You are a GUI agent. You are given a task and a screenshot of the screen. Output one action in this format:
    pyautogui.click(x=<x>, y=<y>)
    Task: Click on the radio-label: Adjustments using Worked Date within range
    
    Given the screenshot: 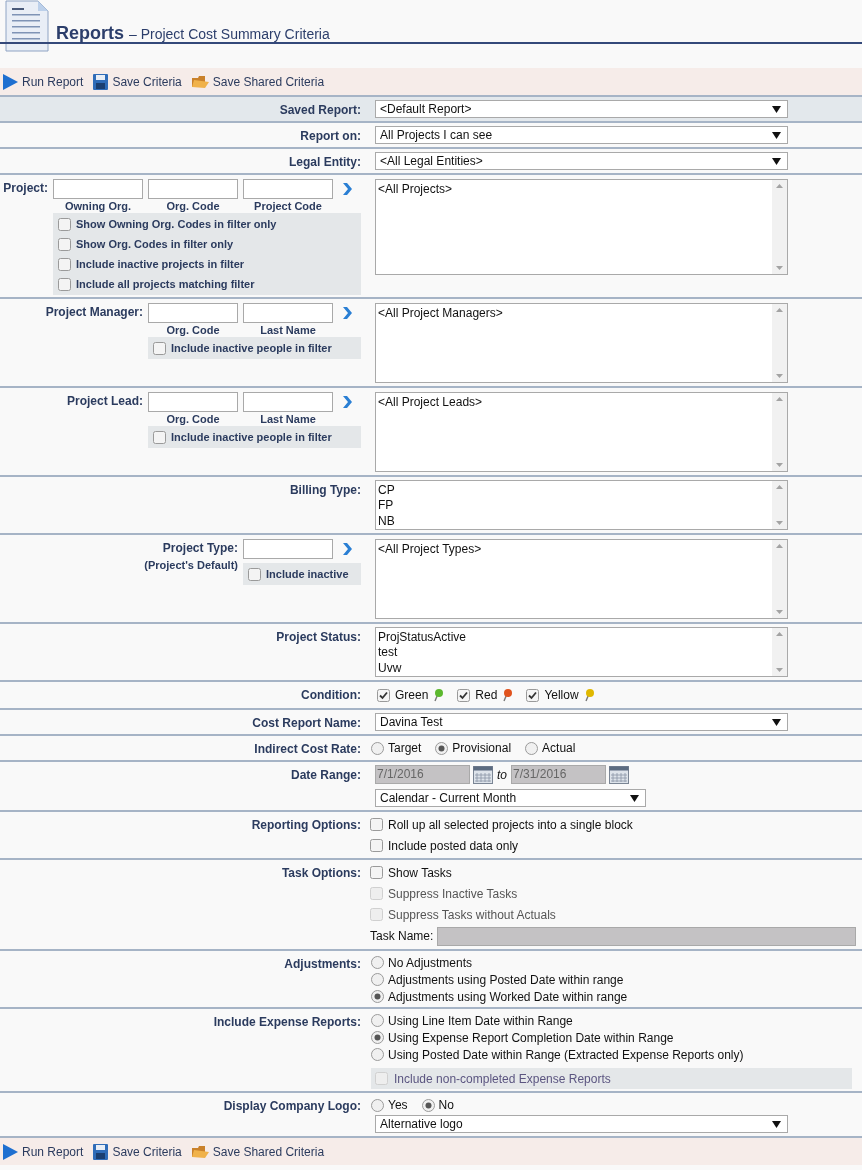 What is the action you would take?
    pyautogui.click(x=508, y=996)
    